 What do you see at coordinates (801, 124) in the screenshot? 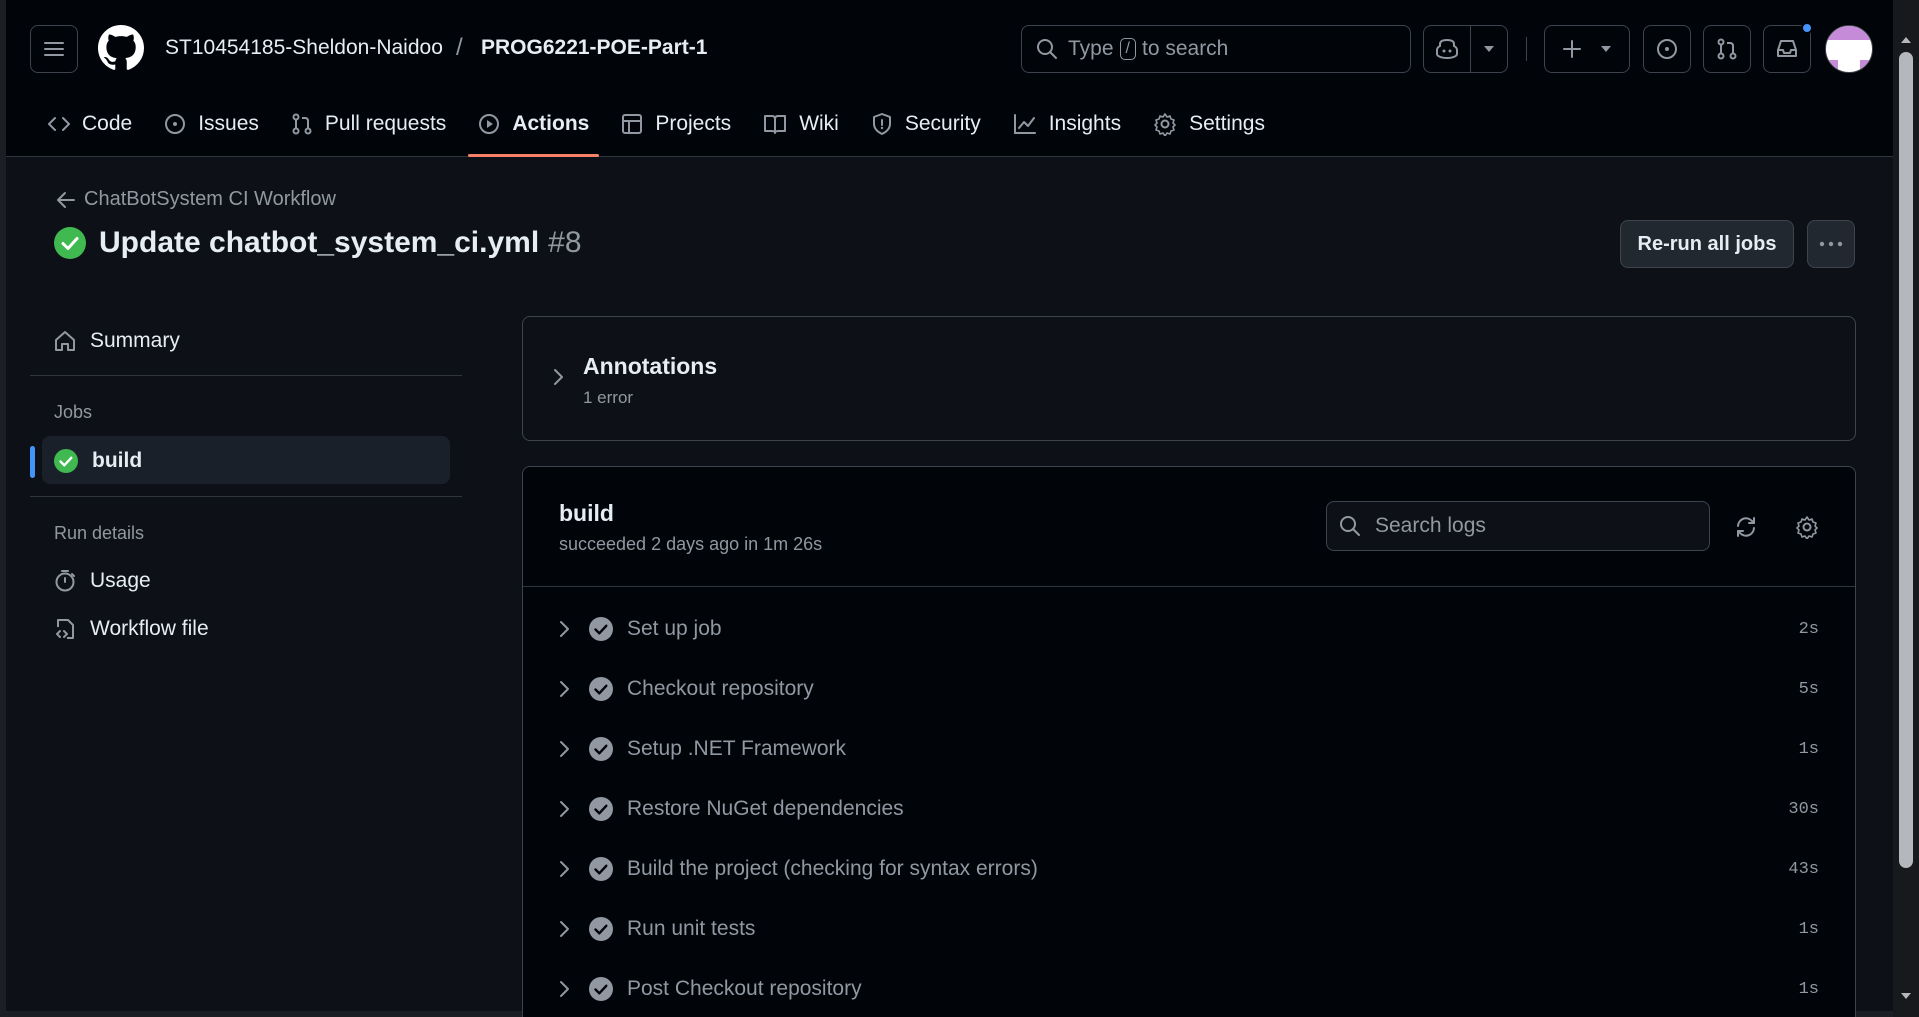
I see `tab-wiki: Wiki` at bounding box center [801, 124].